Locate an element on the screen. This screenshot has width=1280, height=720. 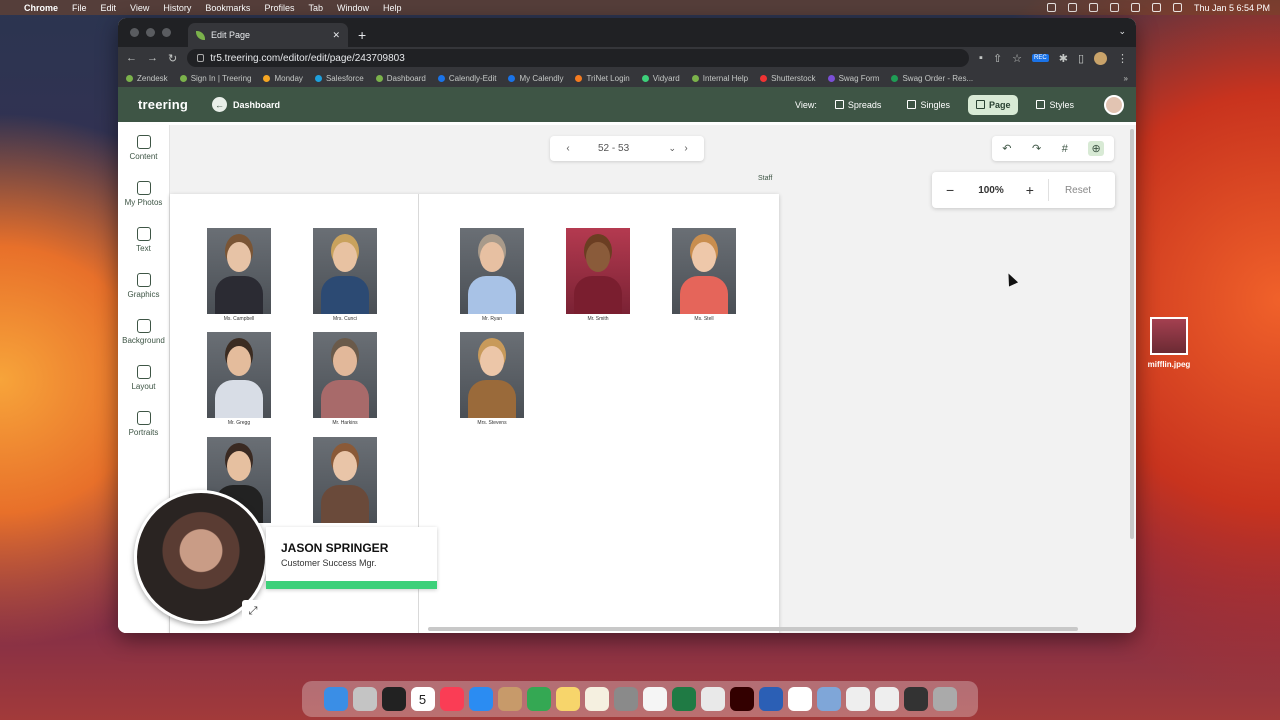
sidebar-item-text: Text is located at coordinates (143, 240).